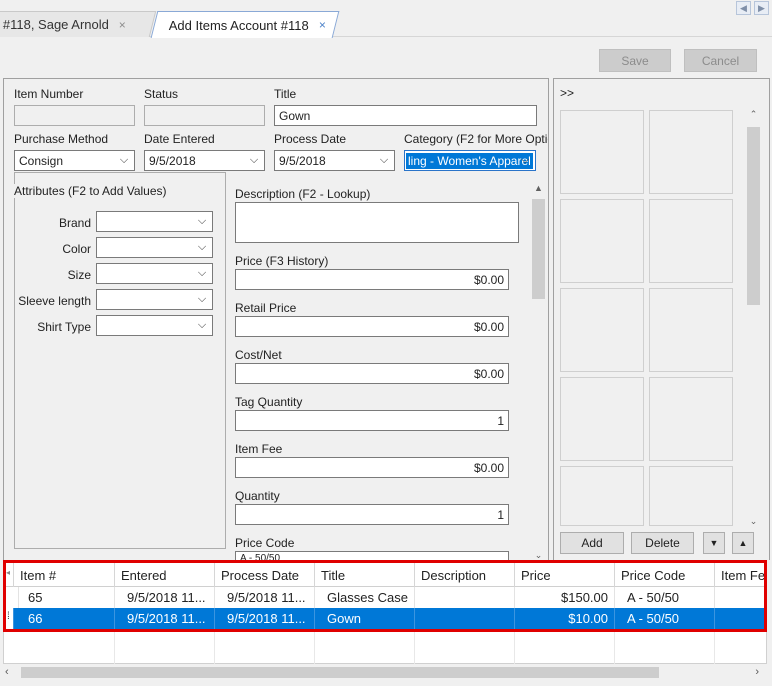 Image resolution: width=772 pixels, height=686 pixels. I want to click on title-label: Title, so click(285, 94).